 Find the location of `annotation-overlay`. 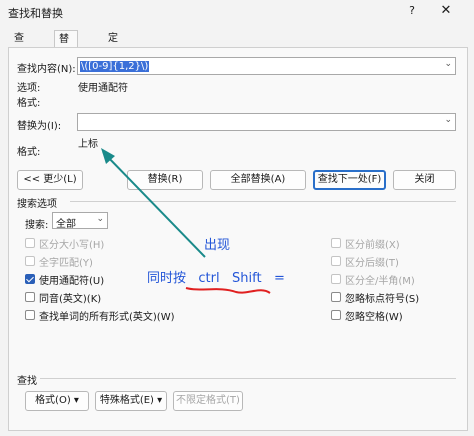

annotation-overlay is located at coordinates (186, 221).